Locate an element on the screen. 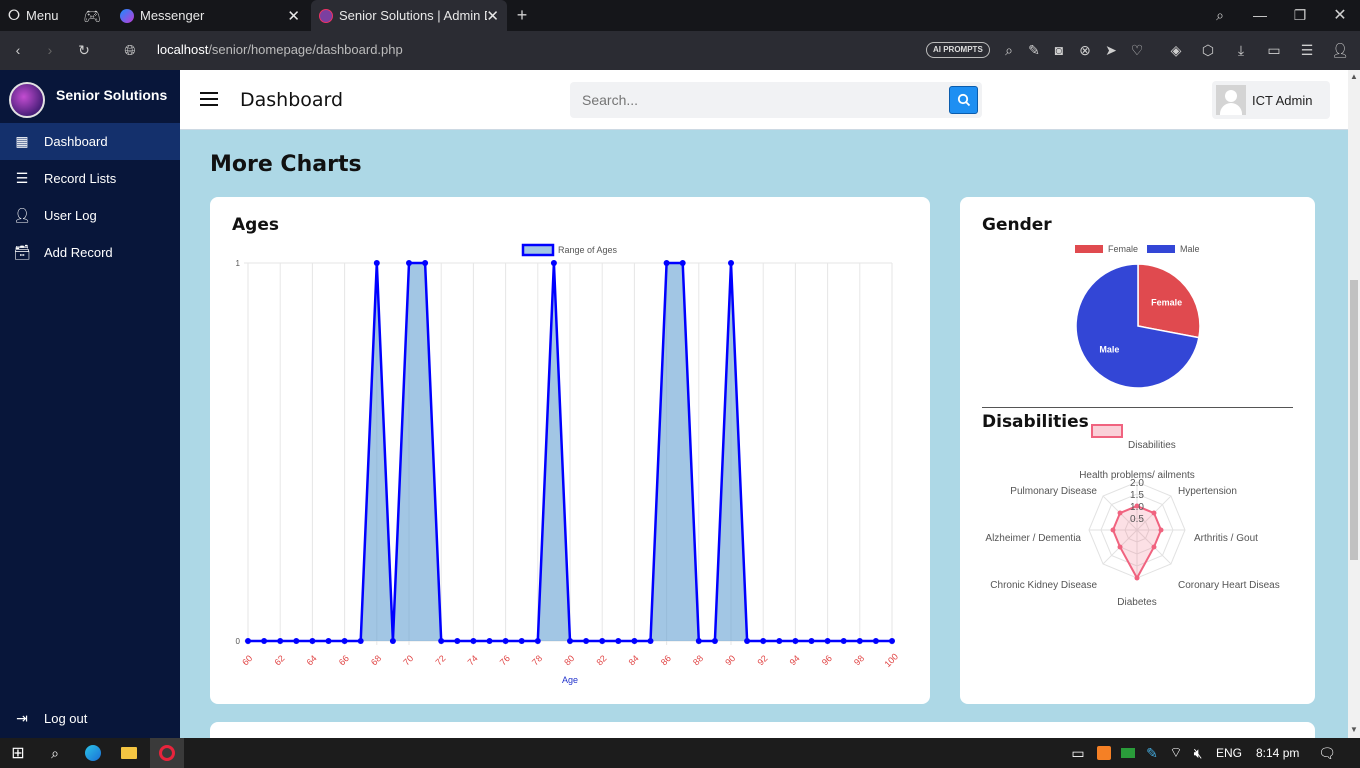  page-scrollbar: ▲ ▼ is located at coordinates (1354, 404).